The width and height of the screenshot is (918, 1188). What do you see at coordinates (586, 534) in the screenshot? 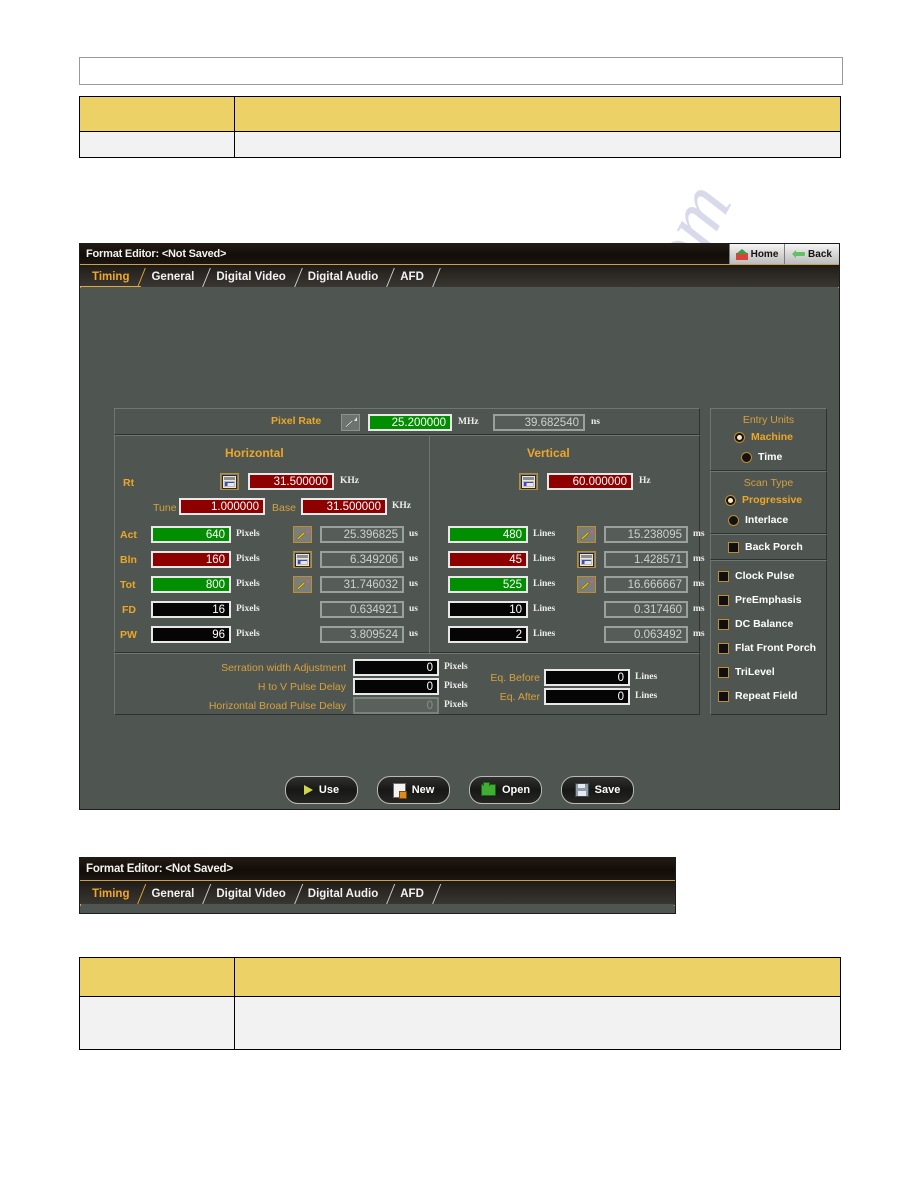
I see `vertical-act-edit-button` at bounding box center [586, 534].